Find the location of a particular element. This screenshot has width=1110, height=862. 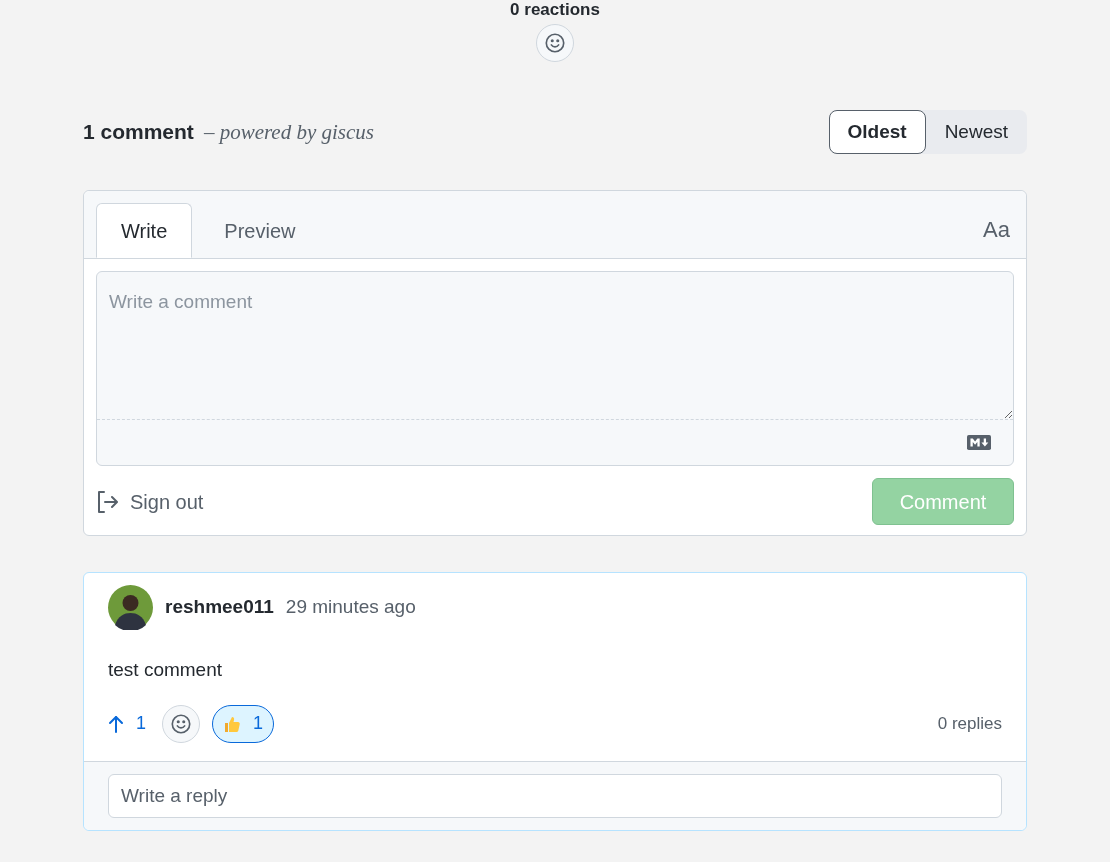

comment-body: test comment is located at coordinates (165, 670).